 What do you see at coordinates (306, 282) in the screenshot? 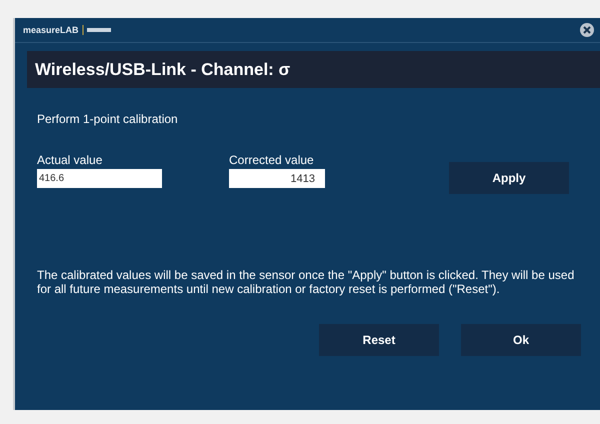
I see `info-text: The calibrated values will be saved in the sensor once the "Apply" button is clicked. They will be used for all future measurements until new calibration or factory reset is performed ("Reset").` at bounding box center [306, 282].